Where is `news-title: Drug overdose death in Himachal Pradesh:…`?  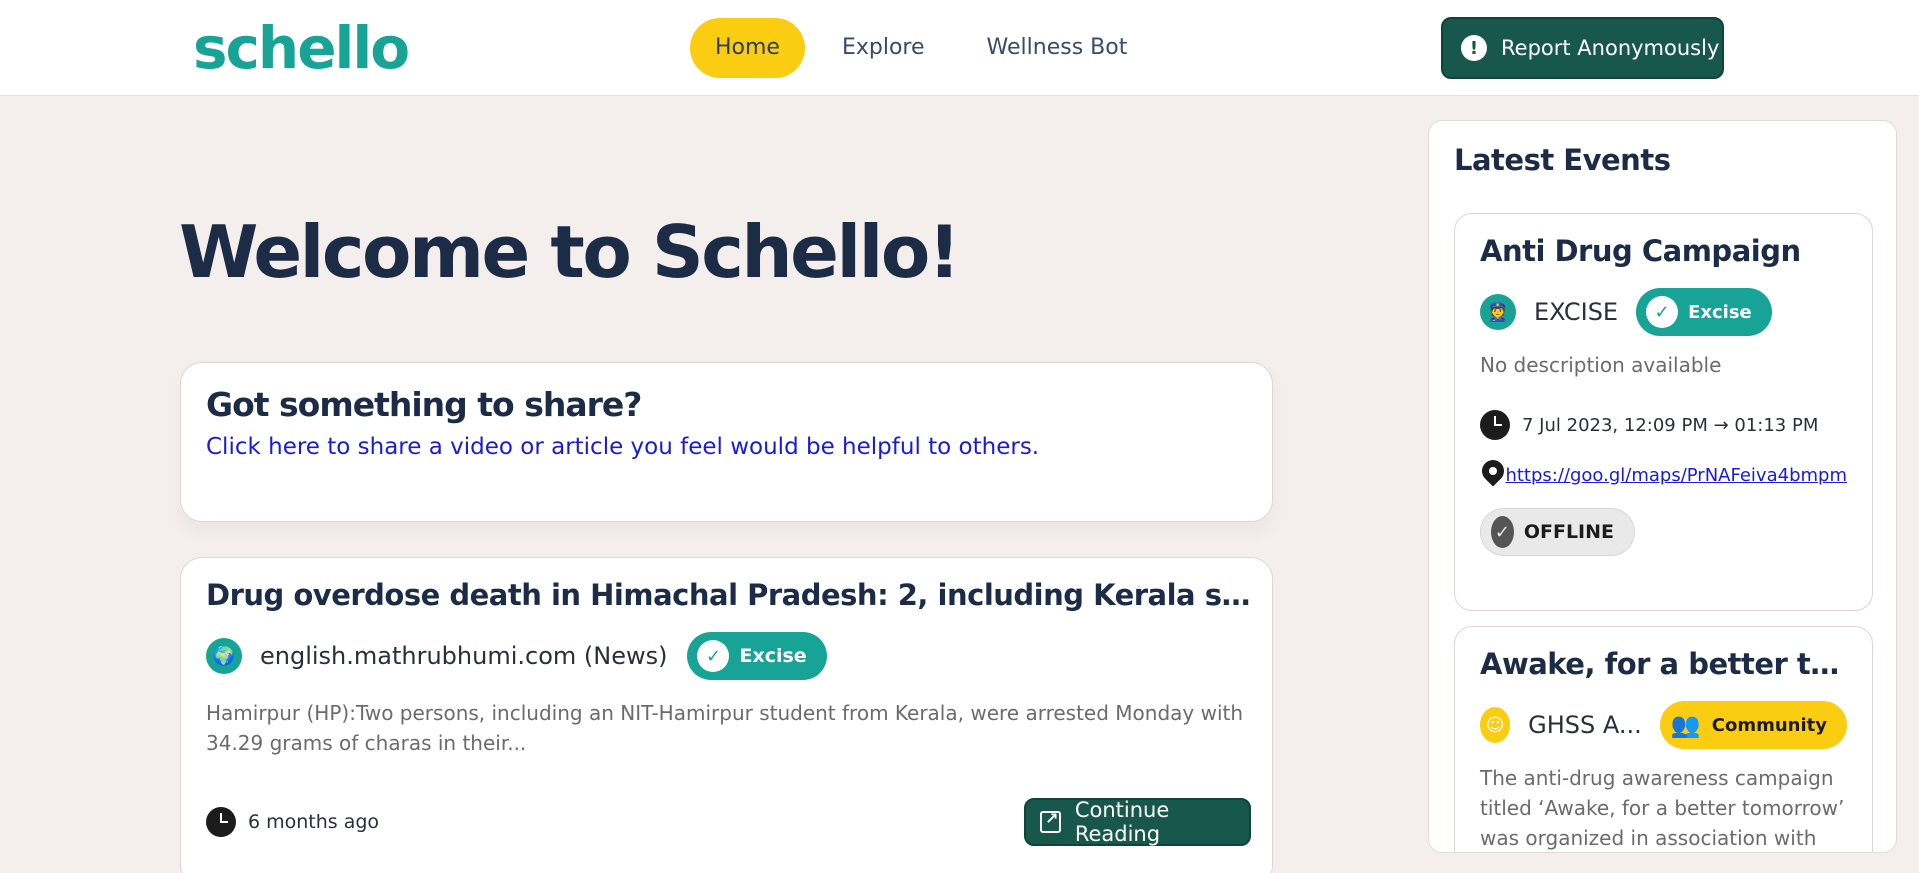
news-title: Drug overdose death in Himachal Pradesh:… is located at coordinates (728, 595).